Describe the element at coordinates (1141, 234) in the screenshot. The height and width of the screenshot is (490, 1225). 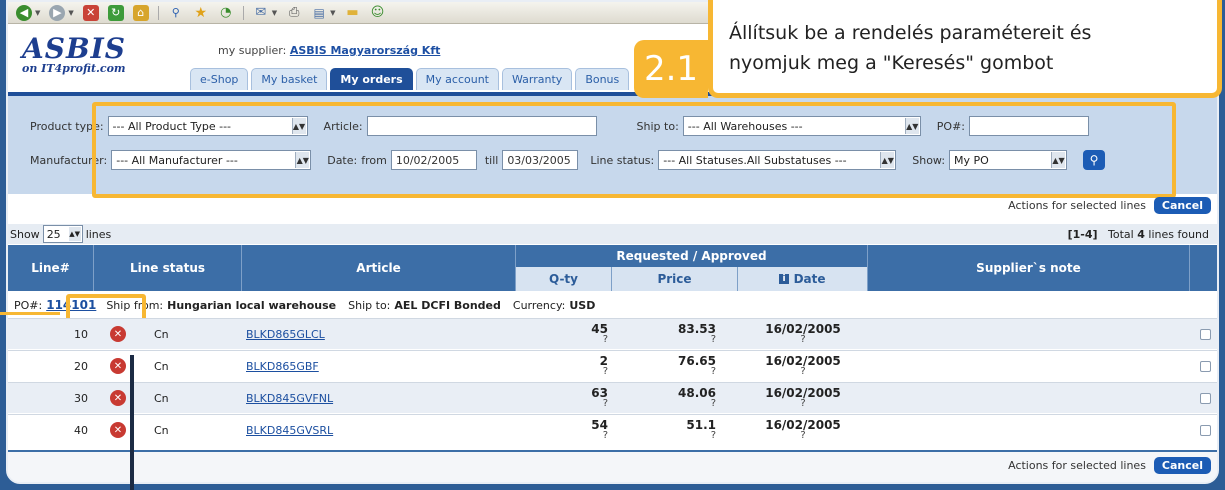
I see `total-count: 4` at that location.